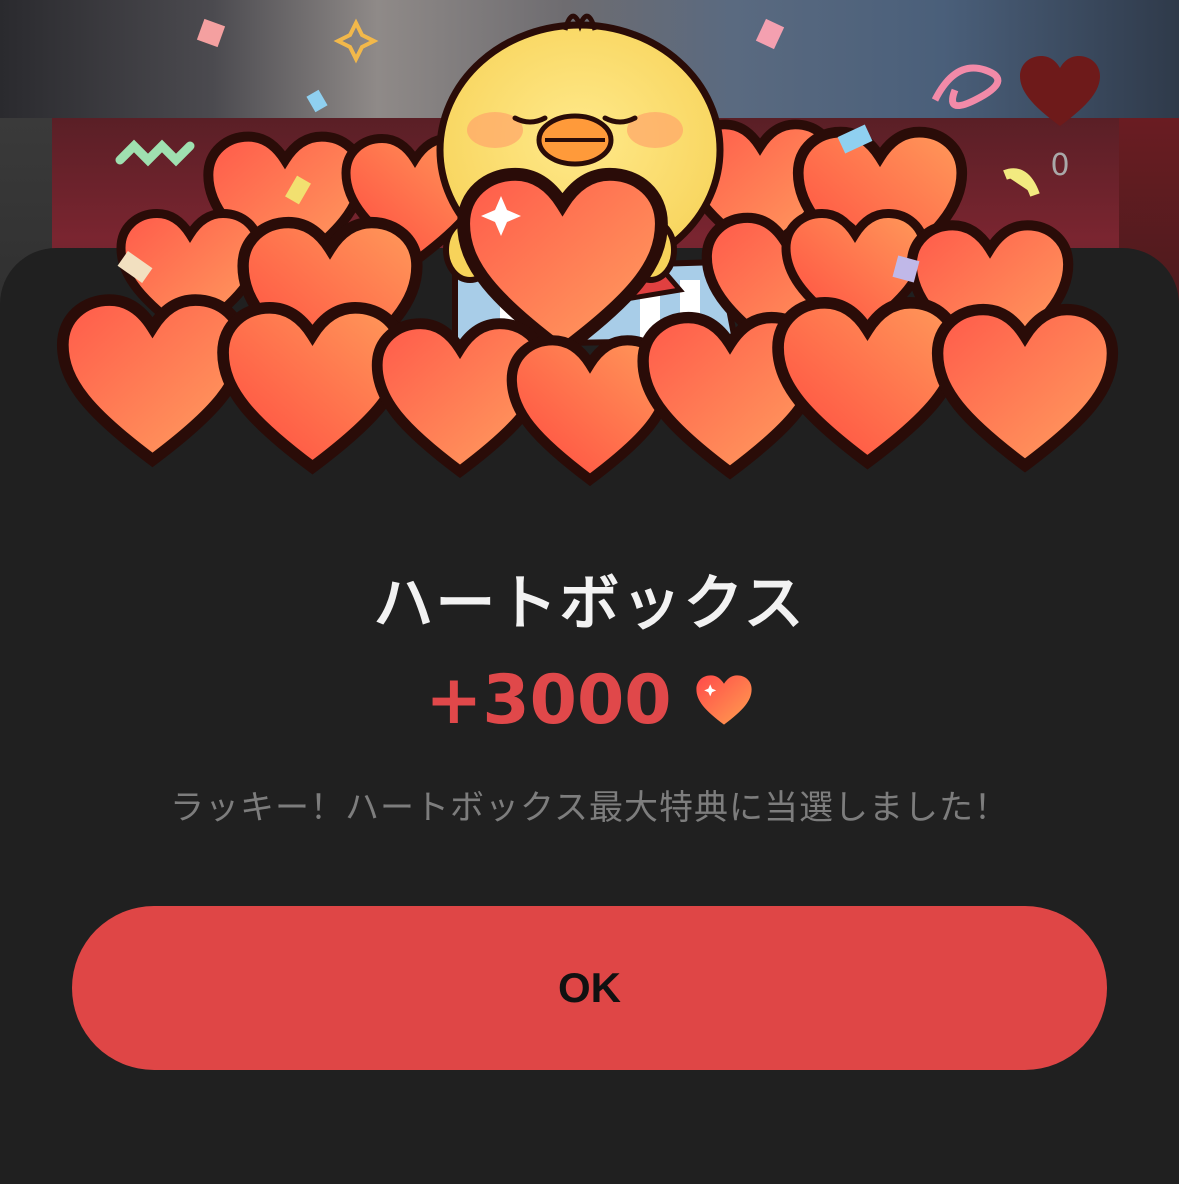 This screenshot has height=1184, width=1179. I want to click on reward-message: ラッキー！ハートボックス最大特典に当選しました！, so click(589, 808).